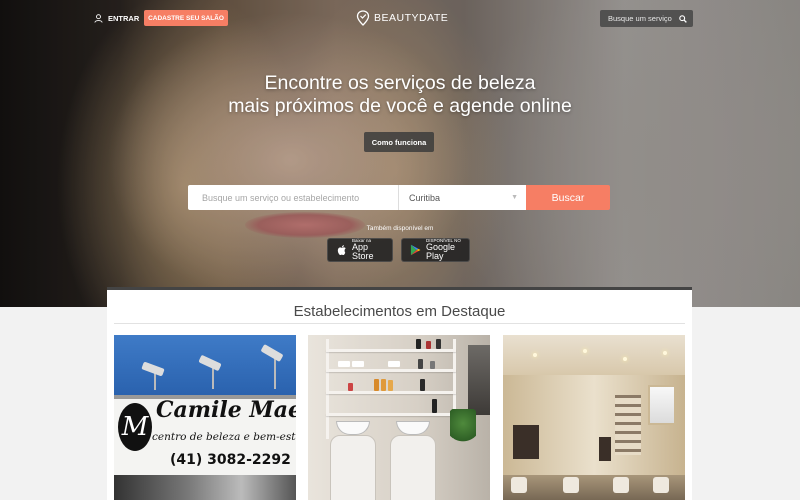  Describe the element at coordinates (124, 18) in the screenshot. I see `login-label: ENTRAR` at that location.